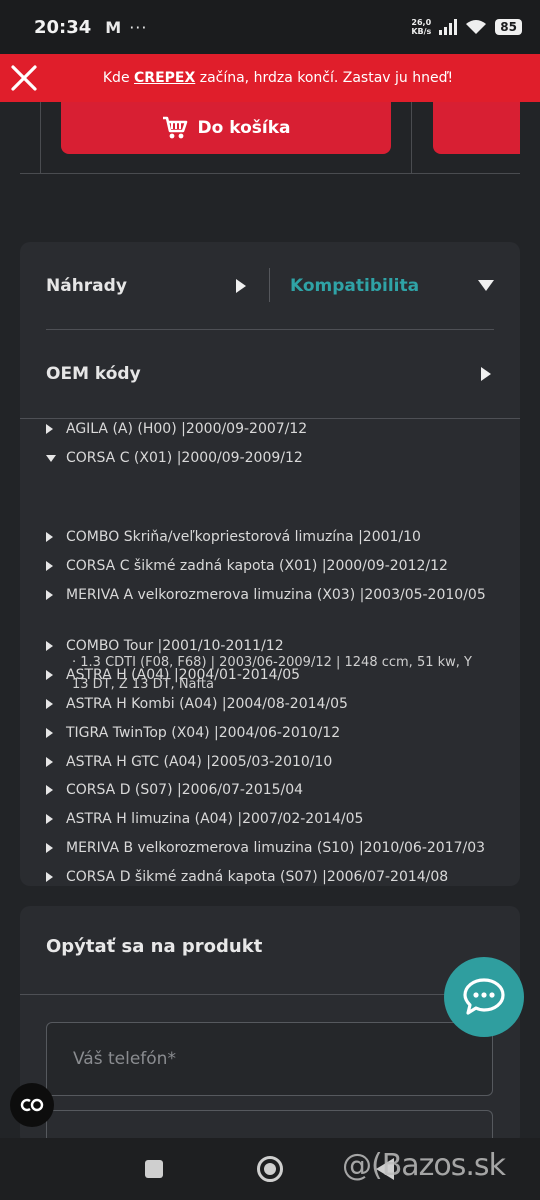  I want to click on tab-divider, so click(269, 285).